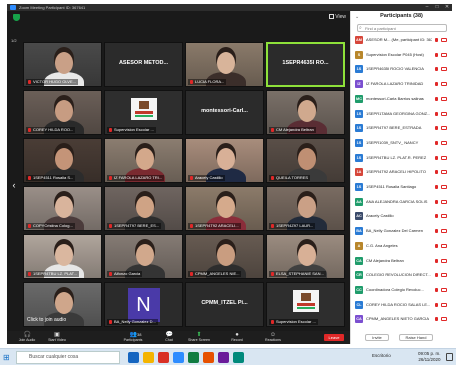 The height and width of the screenshot is (365, 456). What do you see at coordinates (397, 201) in the screenshot?
I see `participant-name: ANA ALEJANDRA GARCIA SOLIS` at bounding box center [397, 201].